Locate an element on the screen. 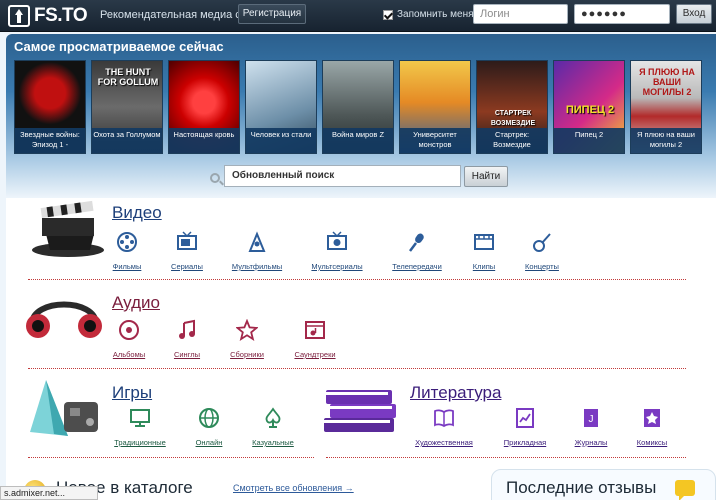  spade-icon is located at coordinates (273, 417).